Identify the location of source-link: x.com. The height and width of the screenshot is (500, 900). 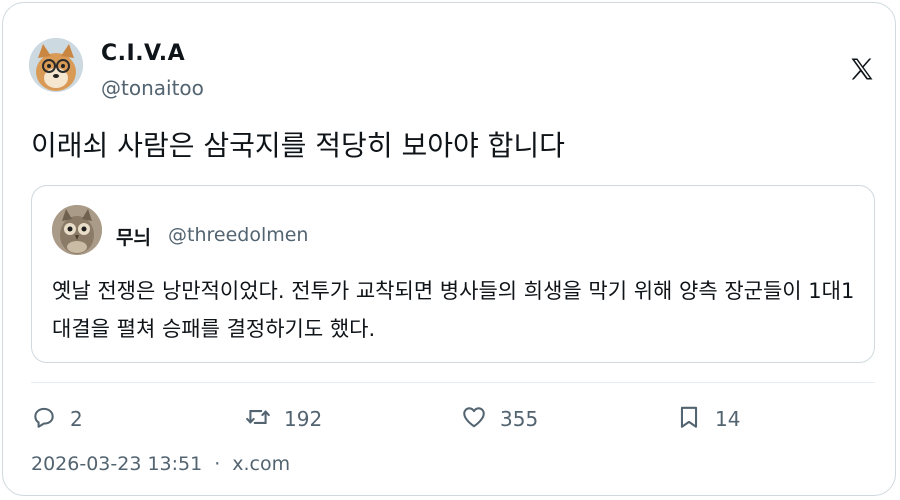
(261, 464).